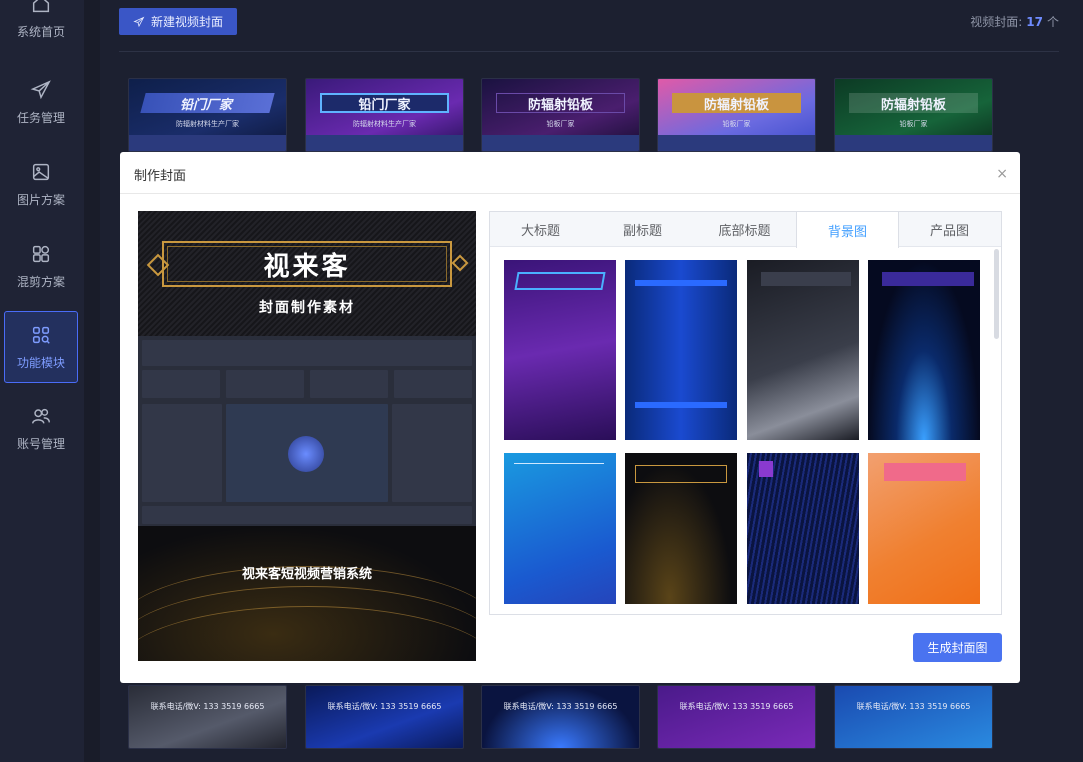 The height and width of the screenshot is (762, 1083). I want to click on image-icon, so click(41, 171).